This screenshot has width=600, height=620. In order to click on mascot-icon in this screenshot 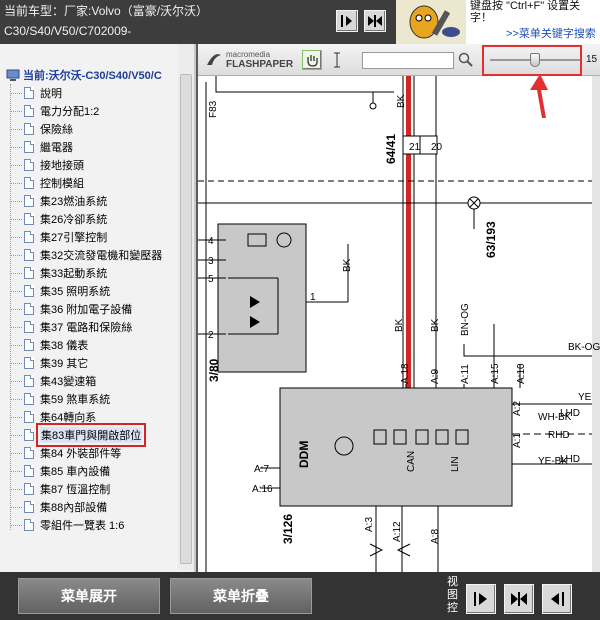, I will do `click(431, 22)`.